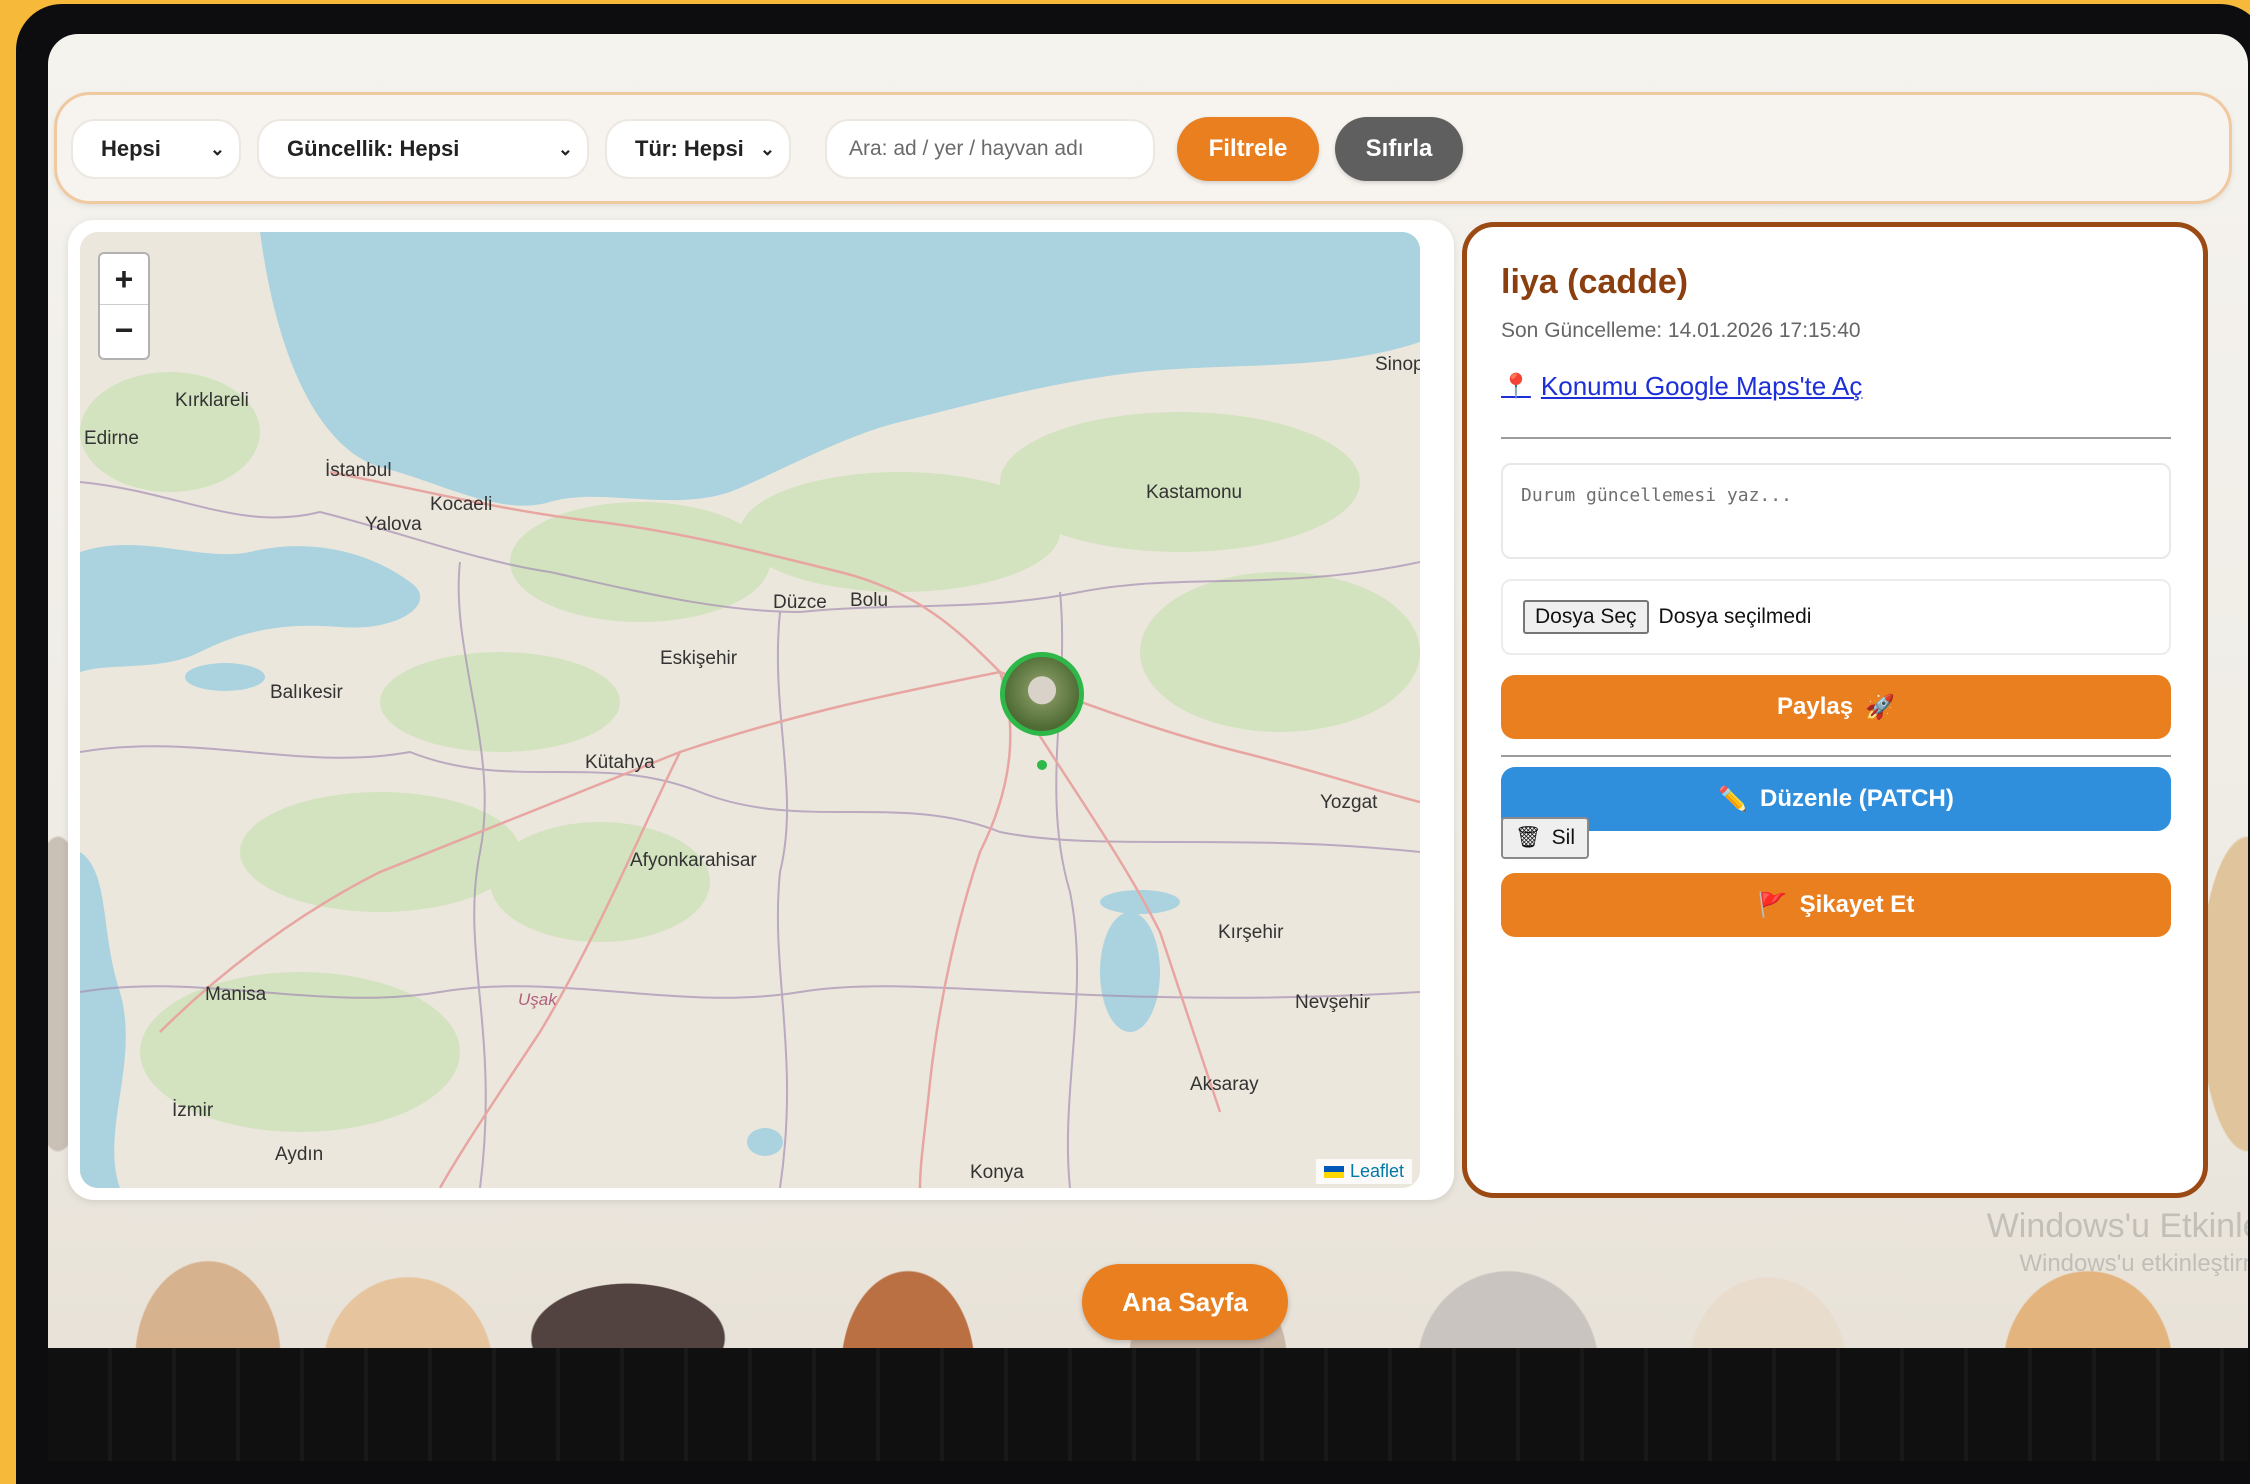  I want to click on city-label: Düzce, so click(800, 602).